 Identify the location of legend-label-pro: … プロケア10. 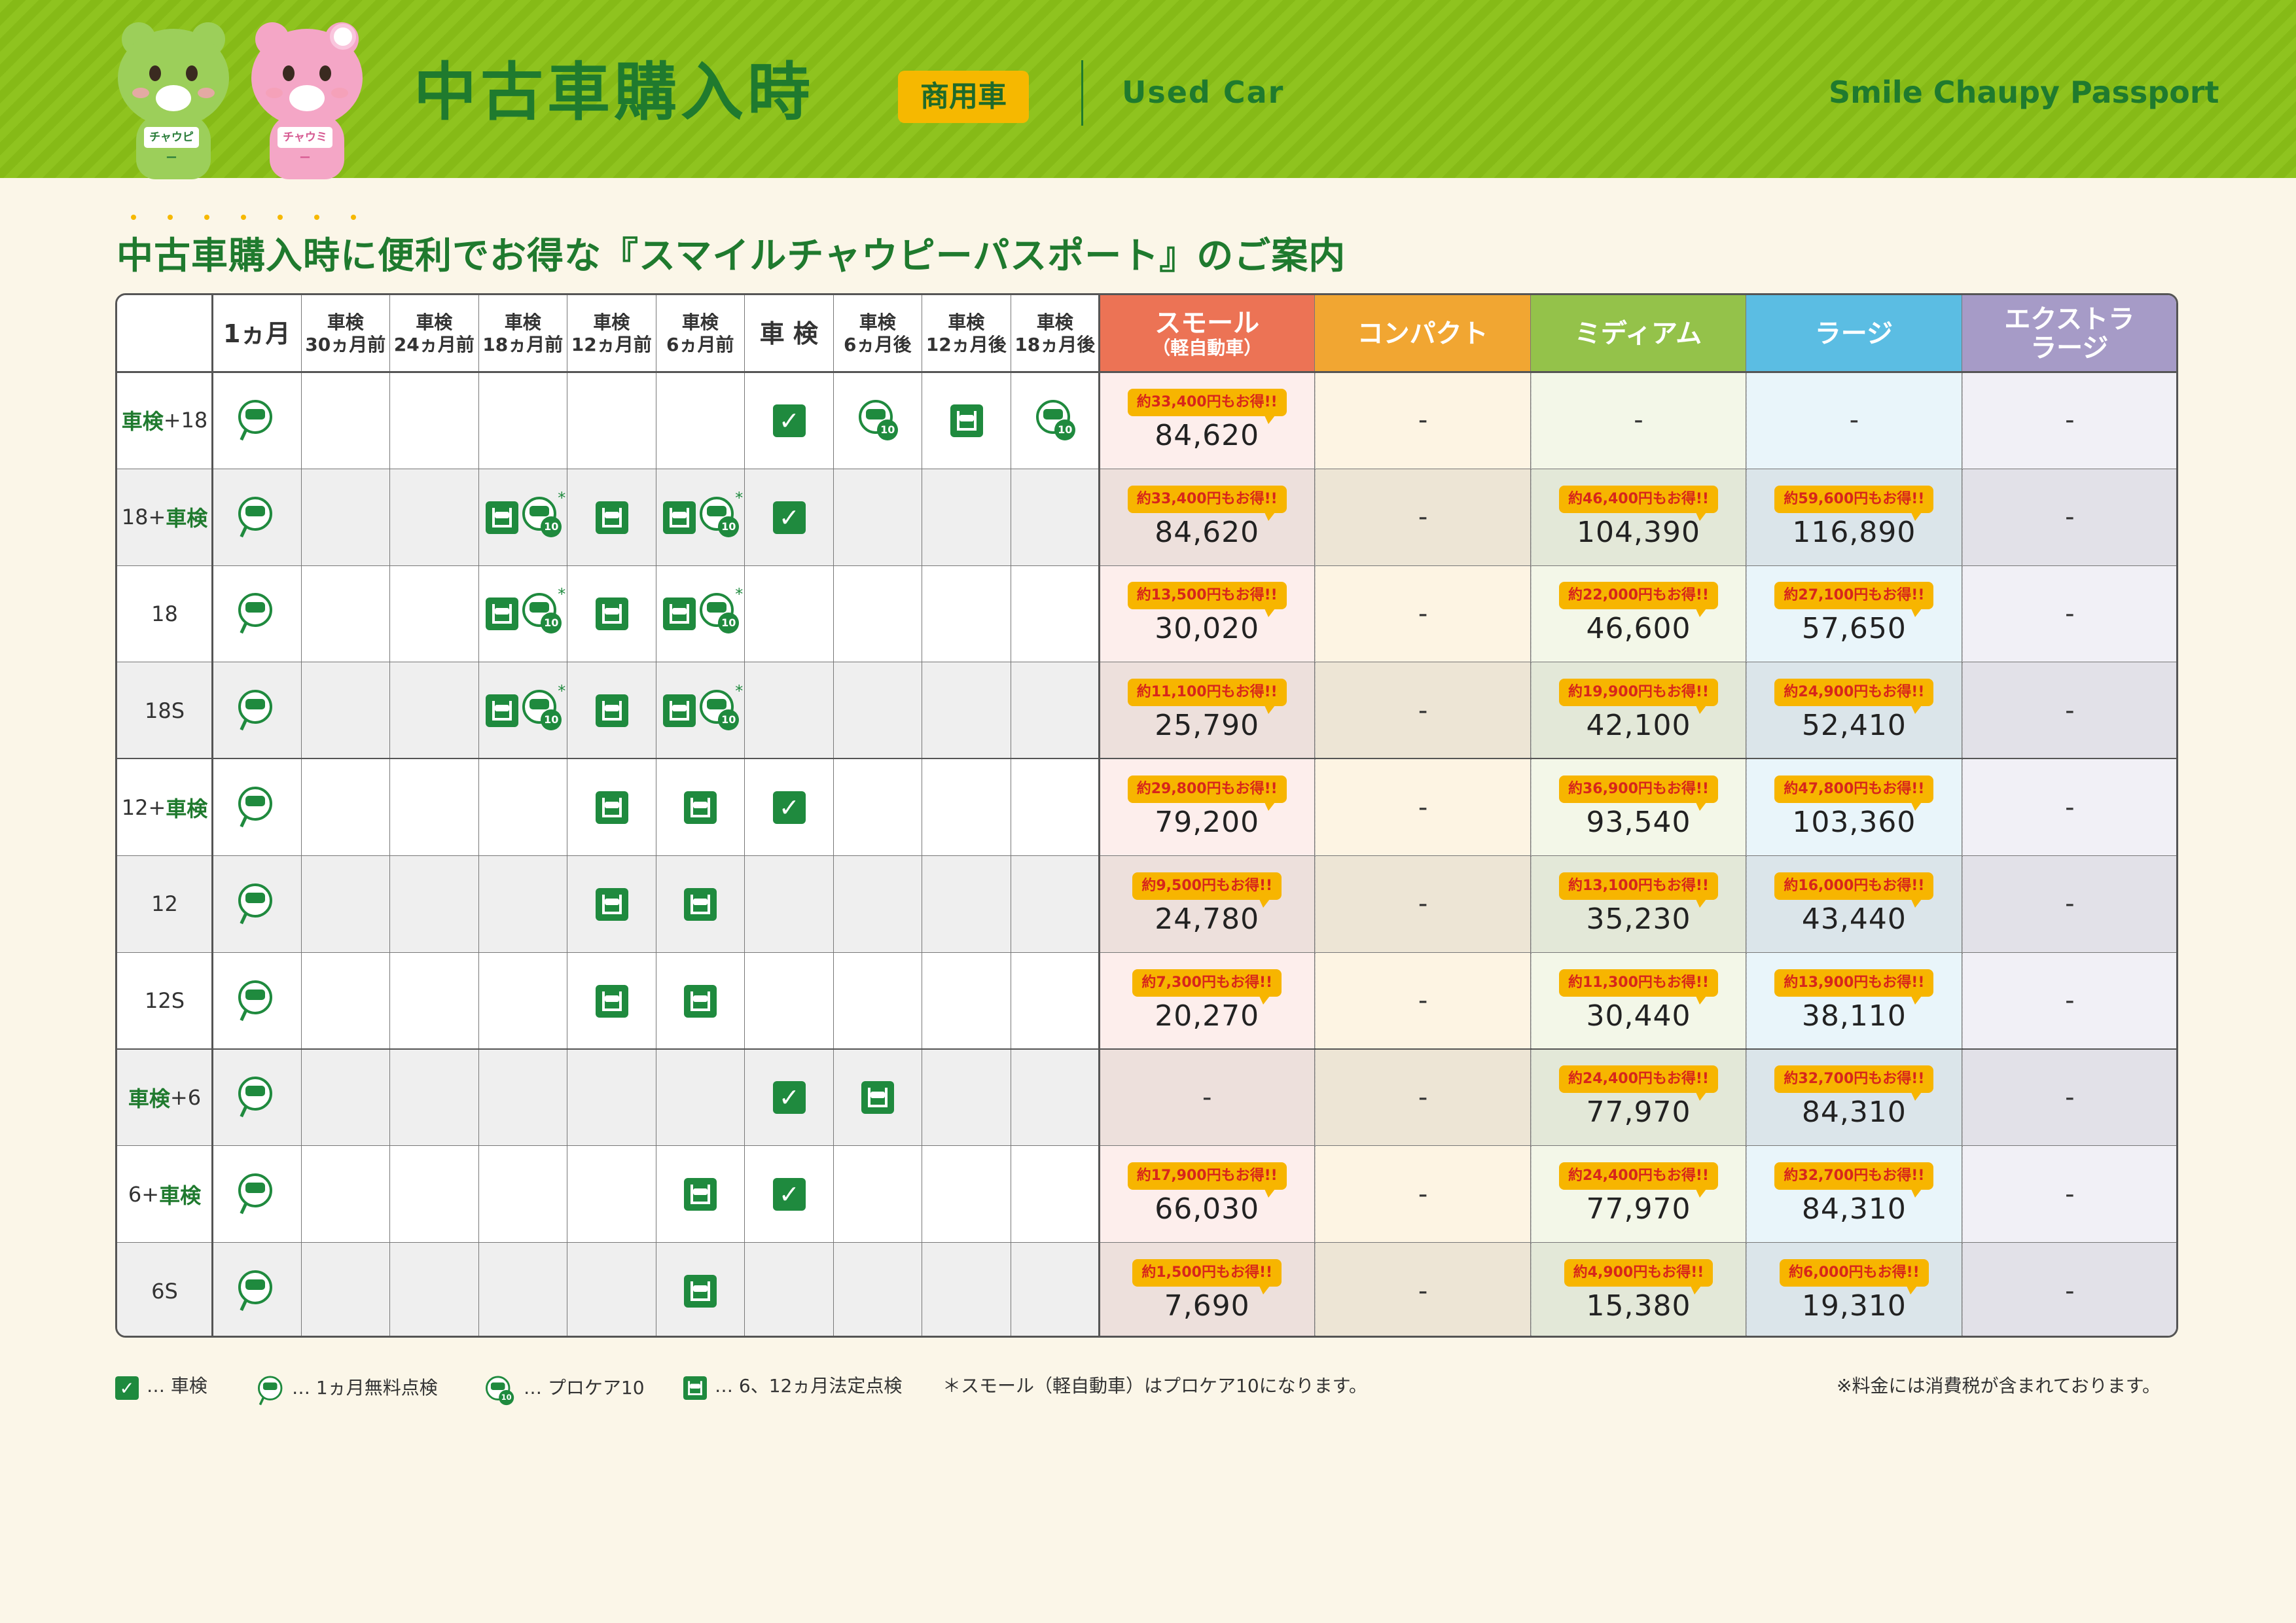
(584, 1388).